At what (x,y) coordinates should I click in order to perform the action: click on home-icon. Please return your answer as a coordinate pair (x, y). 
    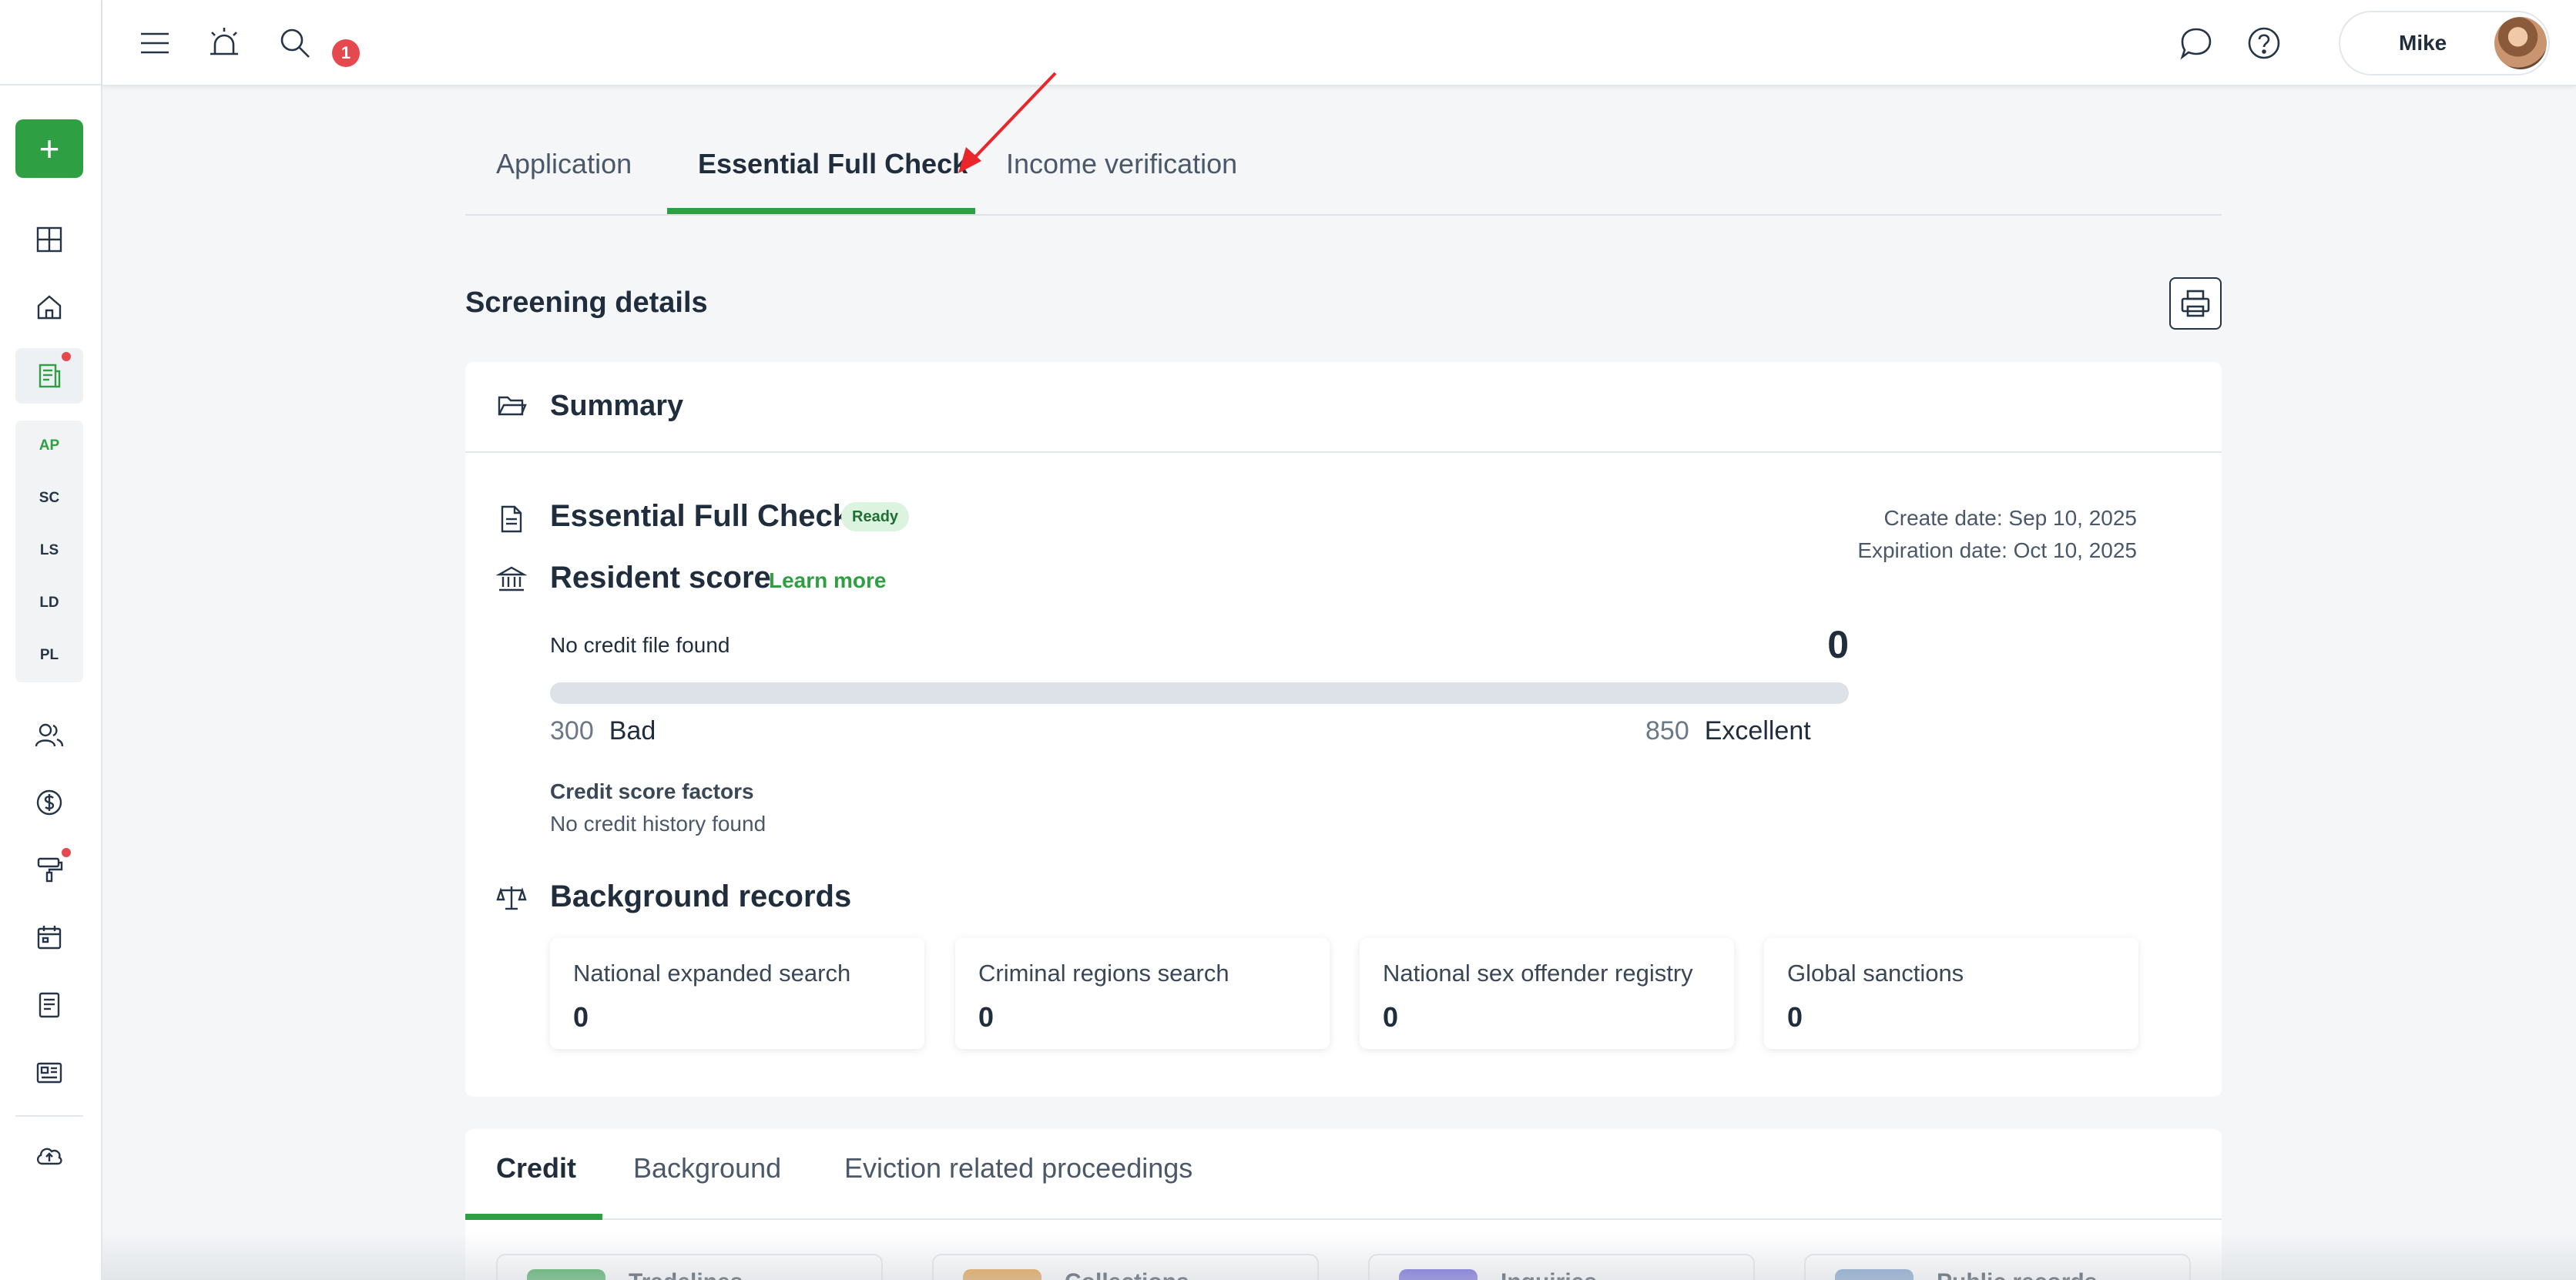
    Looking at the image, I should click on (49, 307).